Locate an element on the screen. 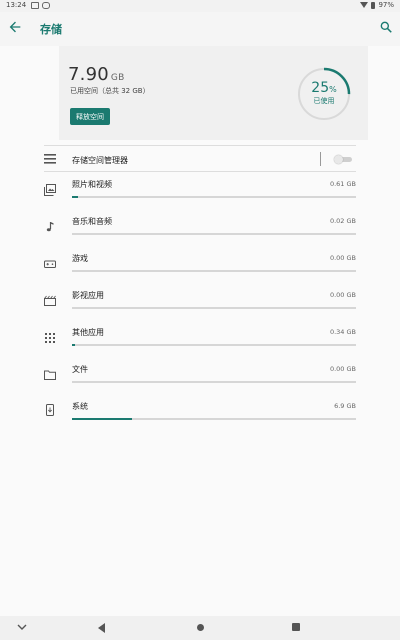 This screenshot has width=400, height=640. category-label: 影视应用 is located at coordinates (88, 295).